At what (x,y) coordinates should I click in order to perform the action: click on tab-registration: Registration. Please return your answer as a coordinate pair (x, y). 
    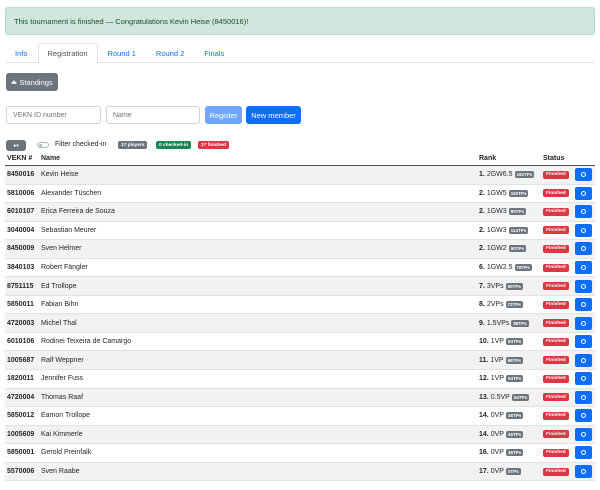
    Looking at the image, I should click on (67, 53).